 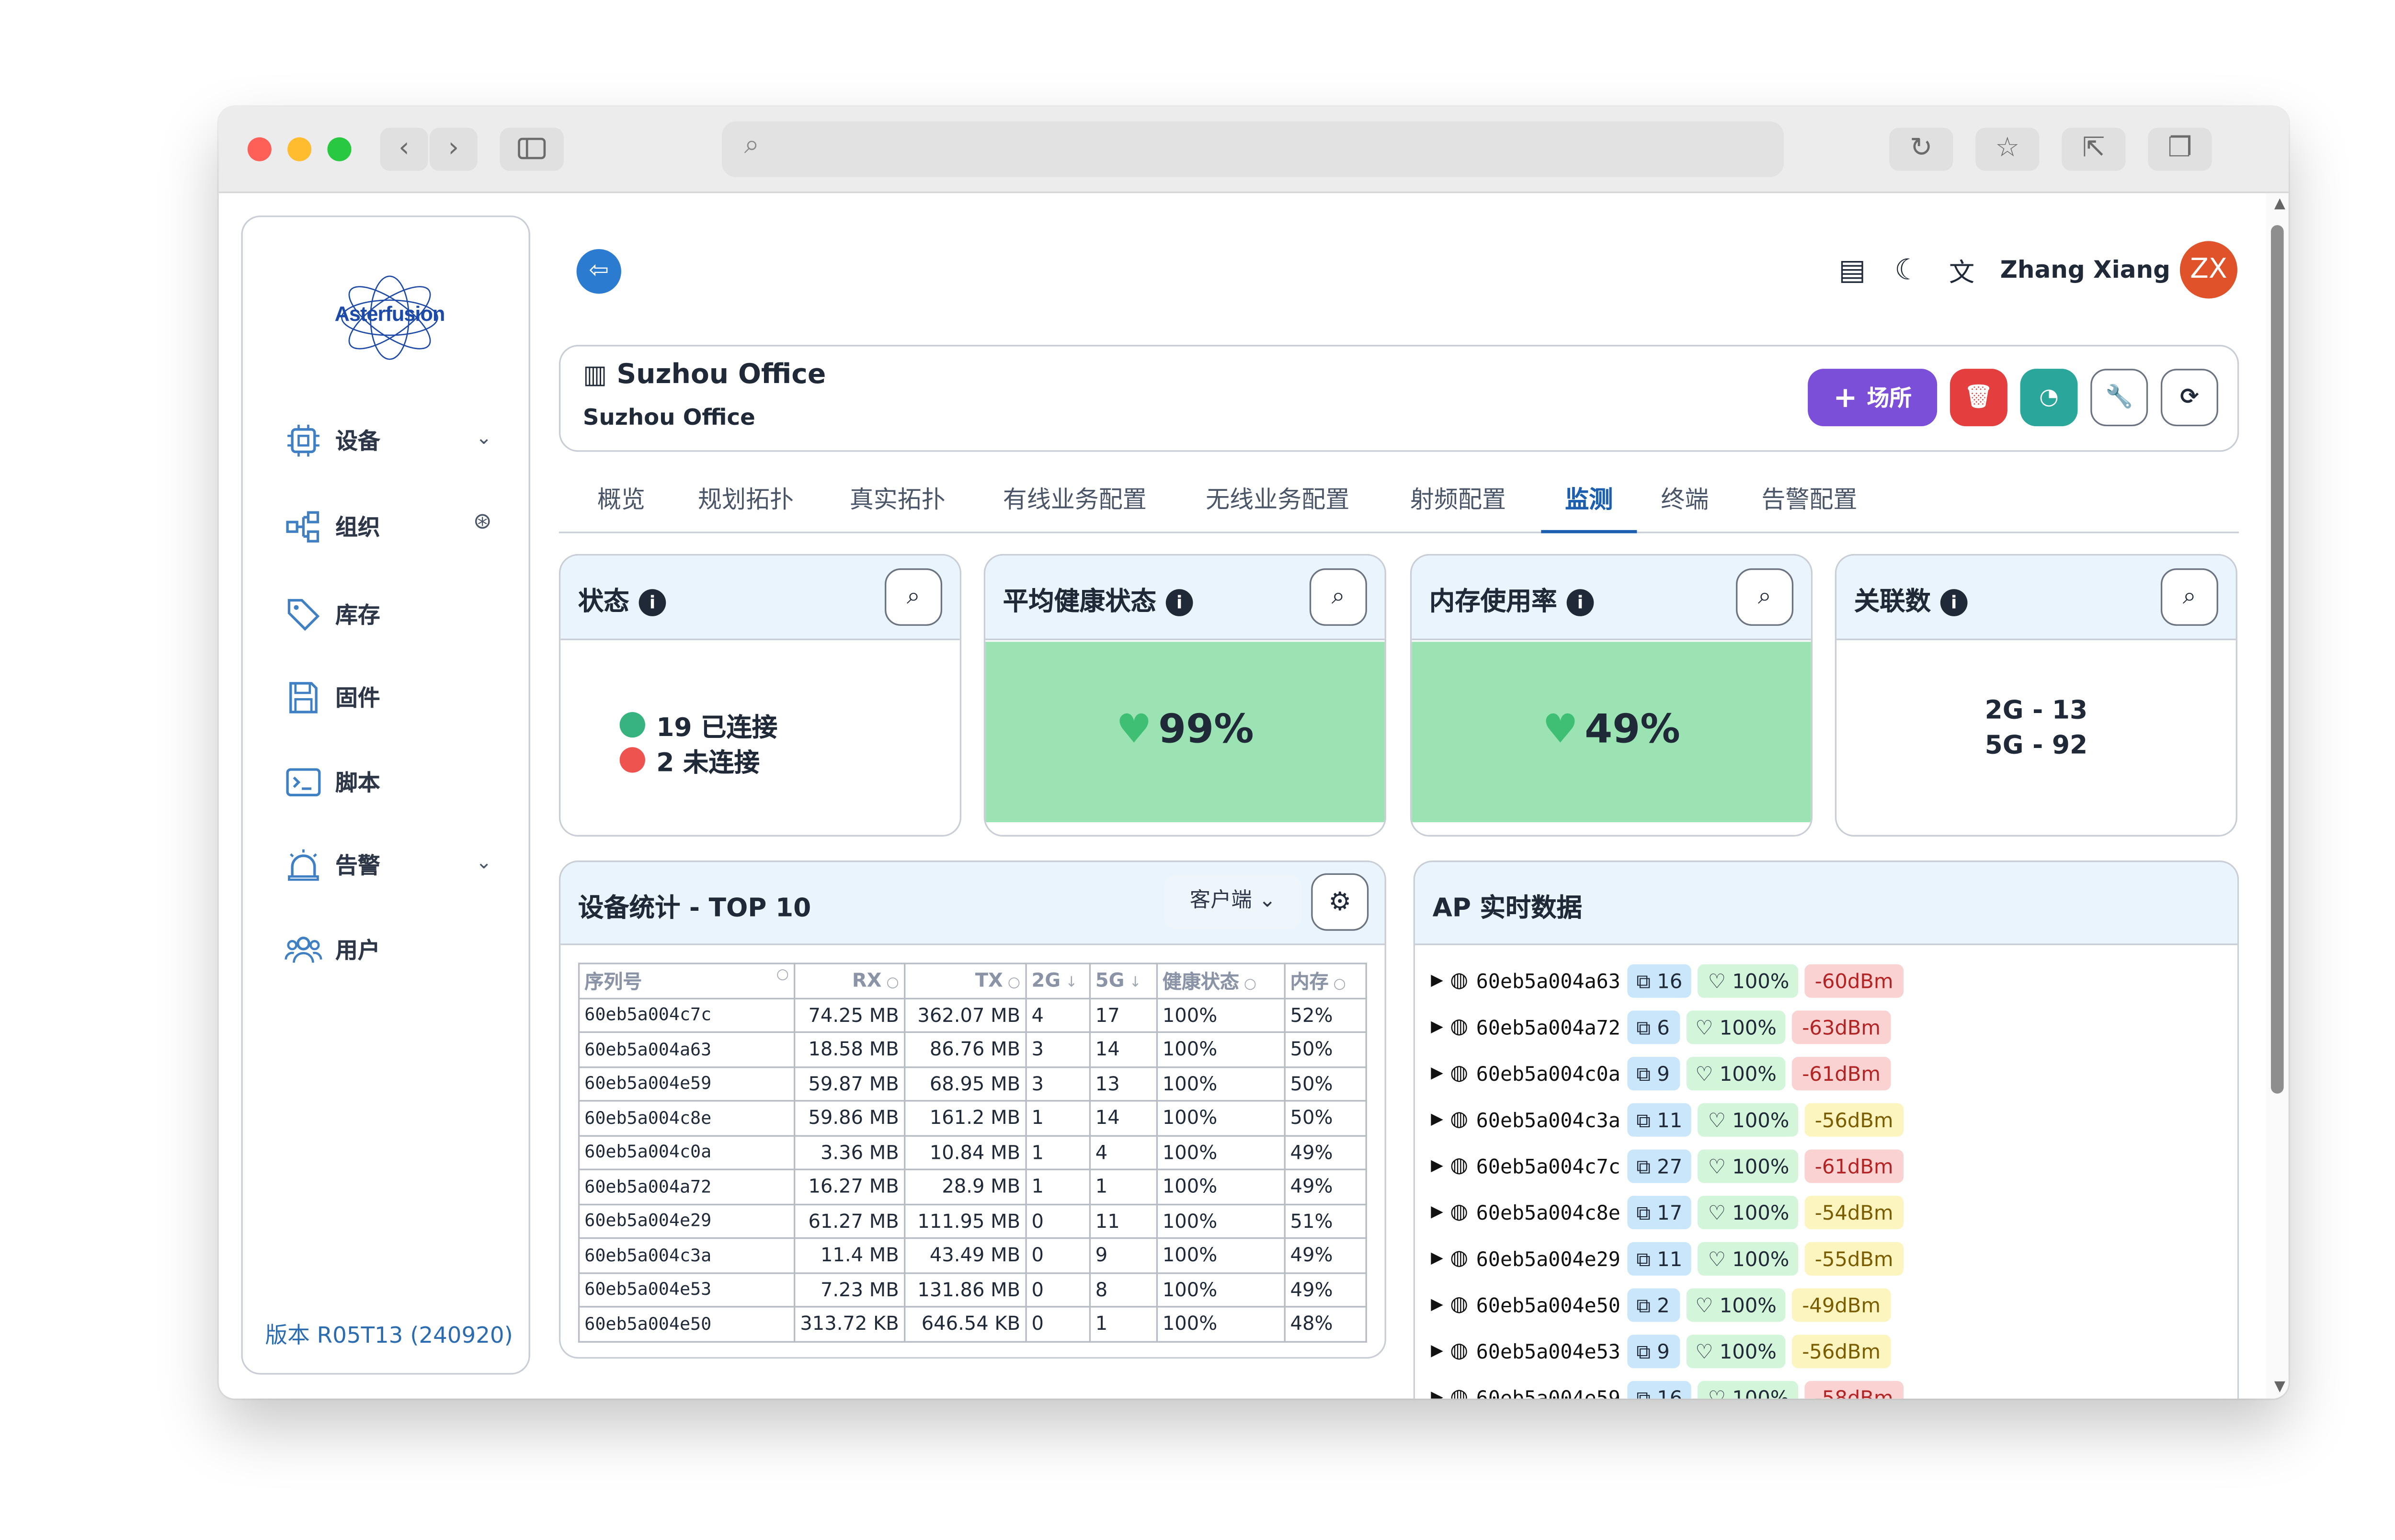 What do you see at coordinates (388, 865) in the screenshot?
I see `sidebar-item-alarms: 告警 ⌄` at bounding box center [388, 865].